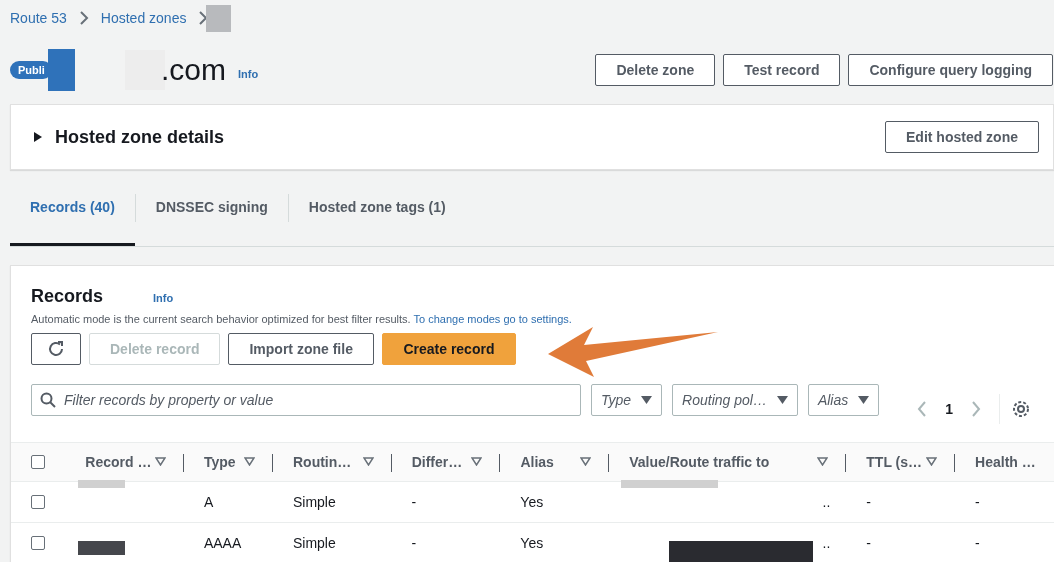 This screenshot has height=562, width=1054. What do you see at coordinates (301, 349) in the screenshot?
I see `action-button: Import zone file` at bounding box center [301, 349].